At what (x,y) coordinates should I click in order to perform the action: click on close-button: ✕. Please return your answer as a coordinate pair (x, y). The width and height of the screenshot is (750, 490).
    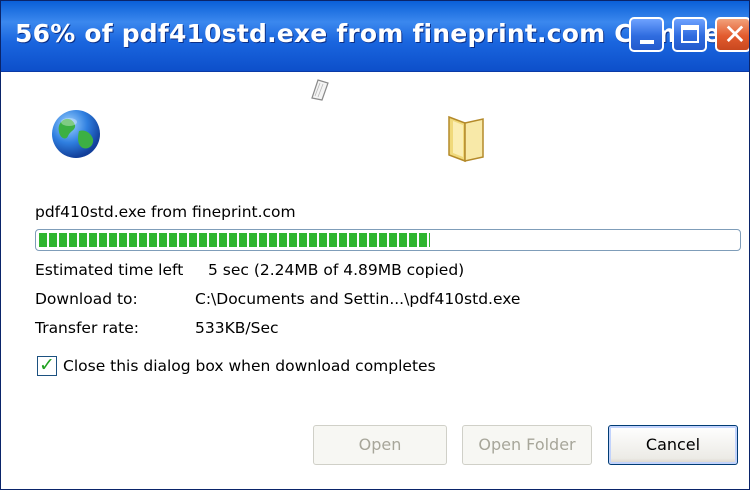
    Looking at the image, I should click on (732, 34).